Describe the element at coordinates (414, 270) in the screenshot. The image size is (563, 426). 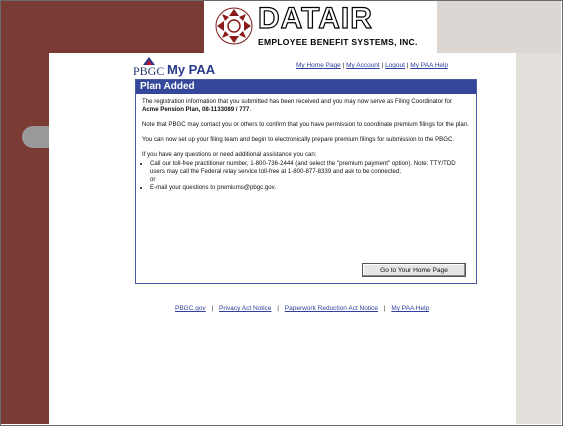
I see `go-to-home-page-button: Go to Your Home Page` at that location.